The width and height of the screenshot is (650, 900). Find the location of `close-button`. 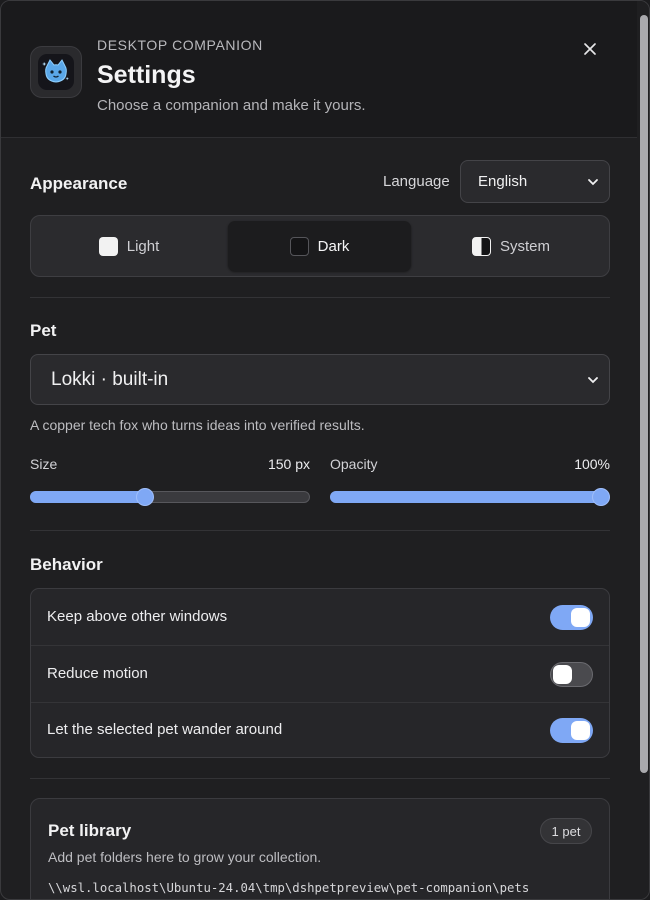

close-button is located at coordinates (590, 49).